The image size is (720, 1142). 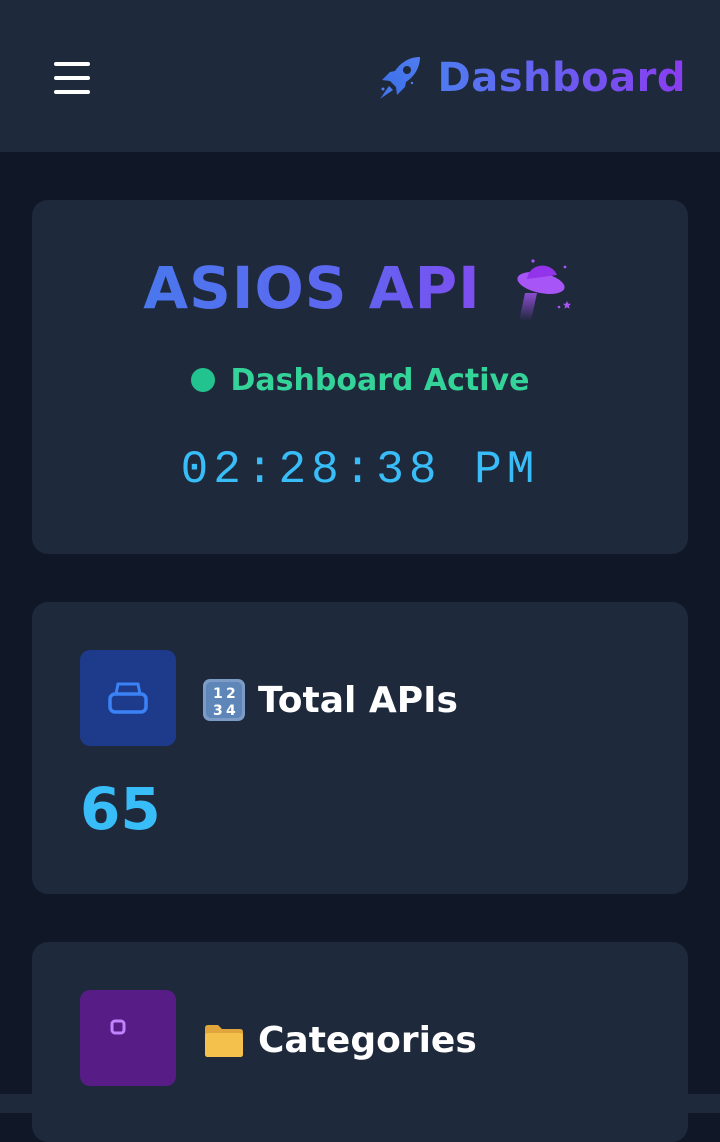 I want to click on status-indicator: Dashboard Active, so click(x=360, y=380).